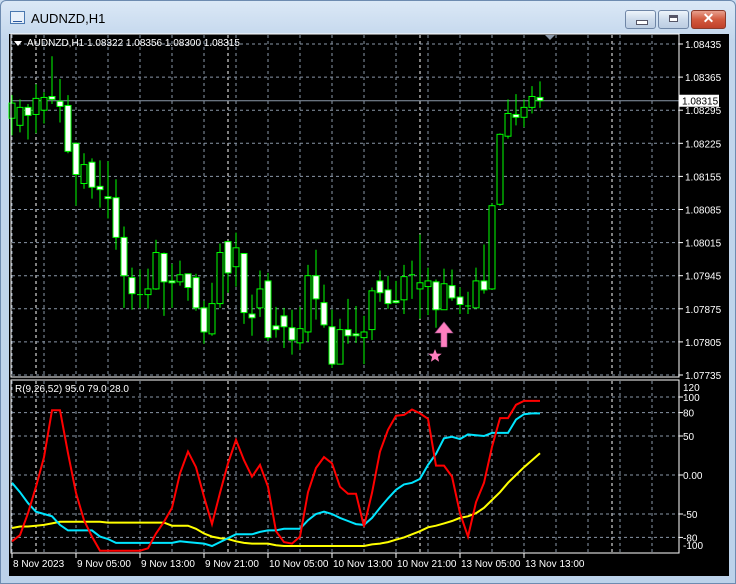 The width and height of the screenshot is (736, 584). What do you see at coordinates (693, 546) in the screenshot?
I see `indicator-label: -100` at bounding box center [693, 546].